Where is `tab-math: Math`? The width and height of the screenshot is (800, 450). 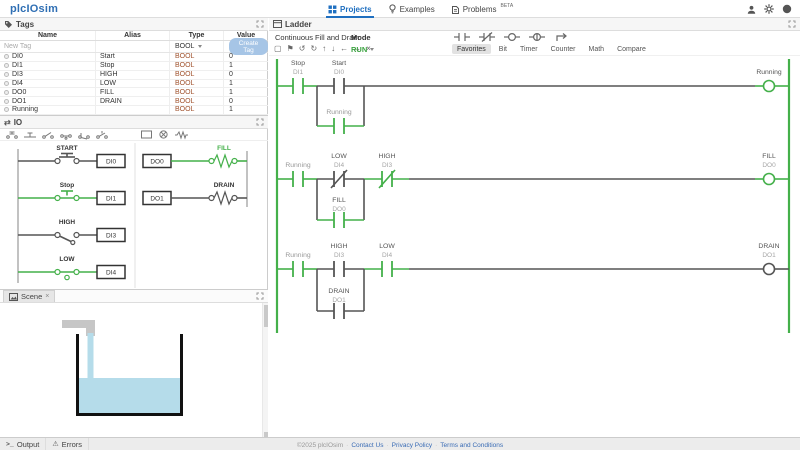
tab-math: Math is located at coordinates (597, 49).